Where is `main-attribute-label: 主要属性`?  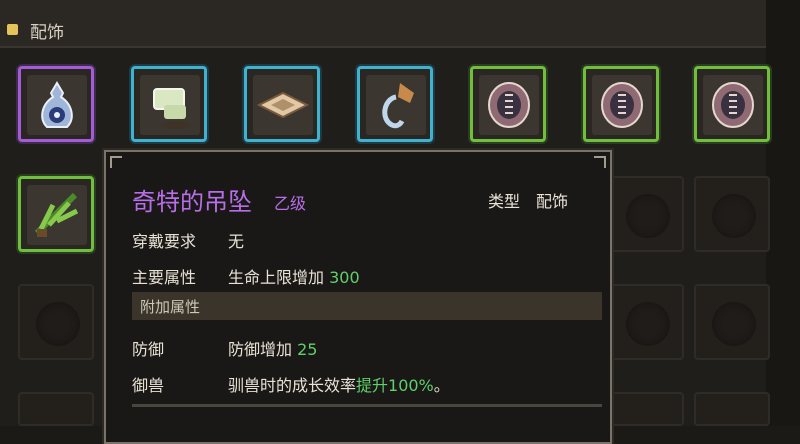
main-attribute-label: 主要属性 is located at coordinates (164, 277).